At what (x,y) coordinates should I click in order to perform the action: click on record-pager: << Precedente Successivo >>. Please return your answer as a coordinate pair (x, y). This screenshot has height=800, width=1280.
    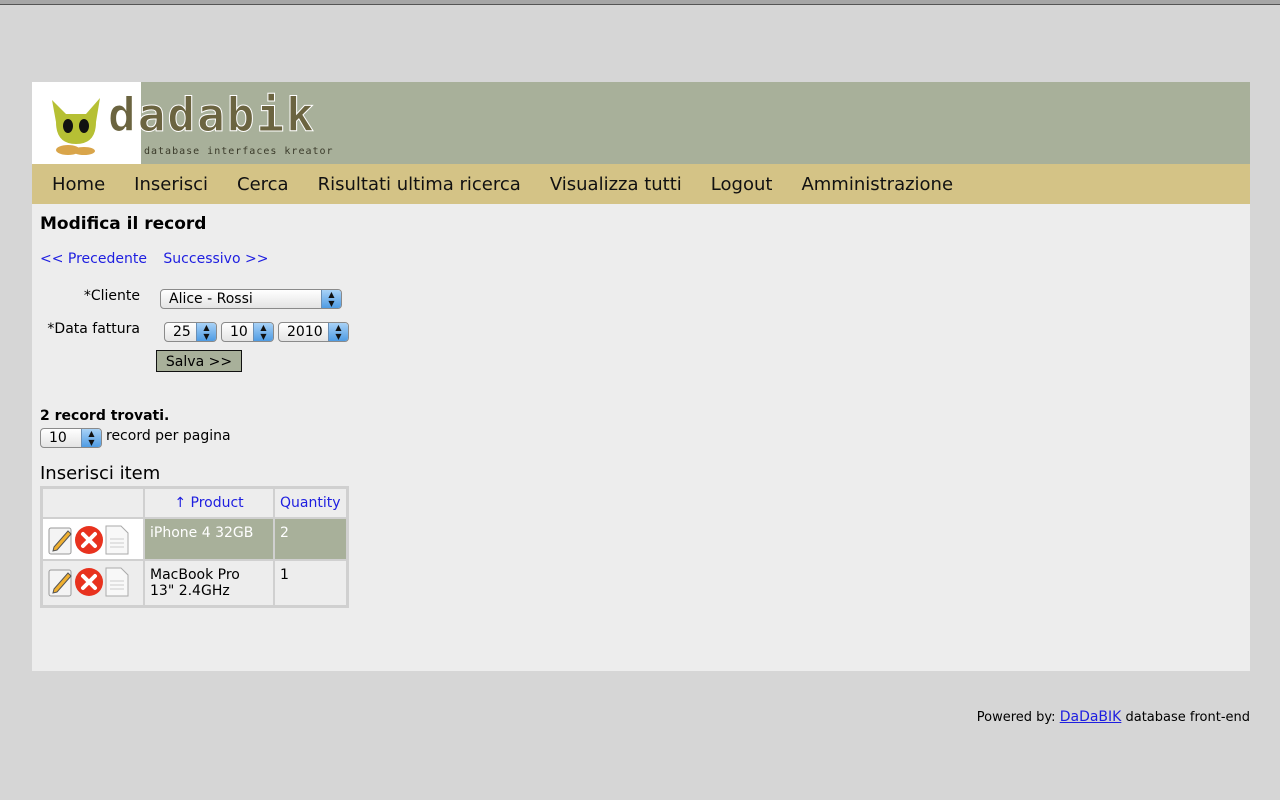
    Looking at the image, I should click on (160, 259).